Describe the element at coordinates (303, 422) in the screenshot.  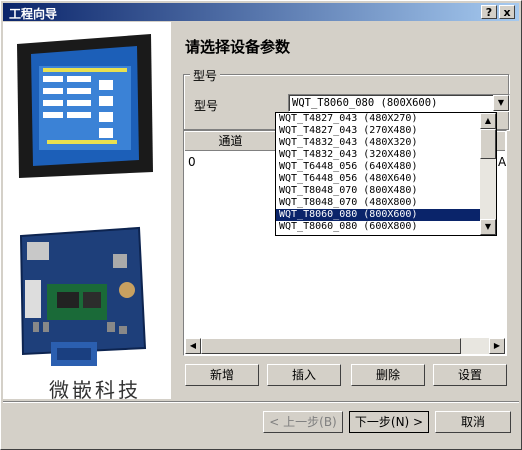
I see `prev-button: < 上一步(B)` at that location.